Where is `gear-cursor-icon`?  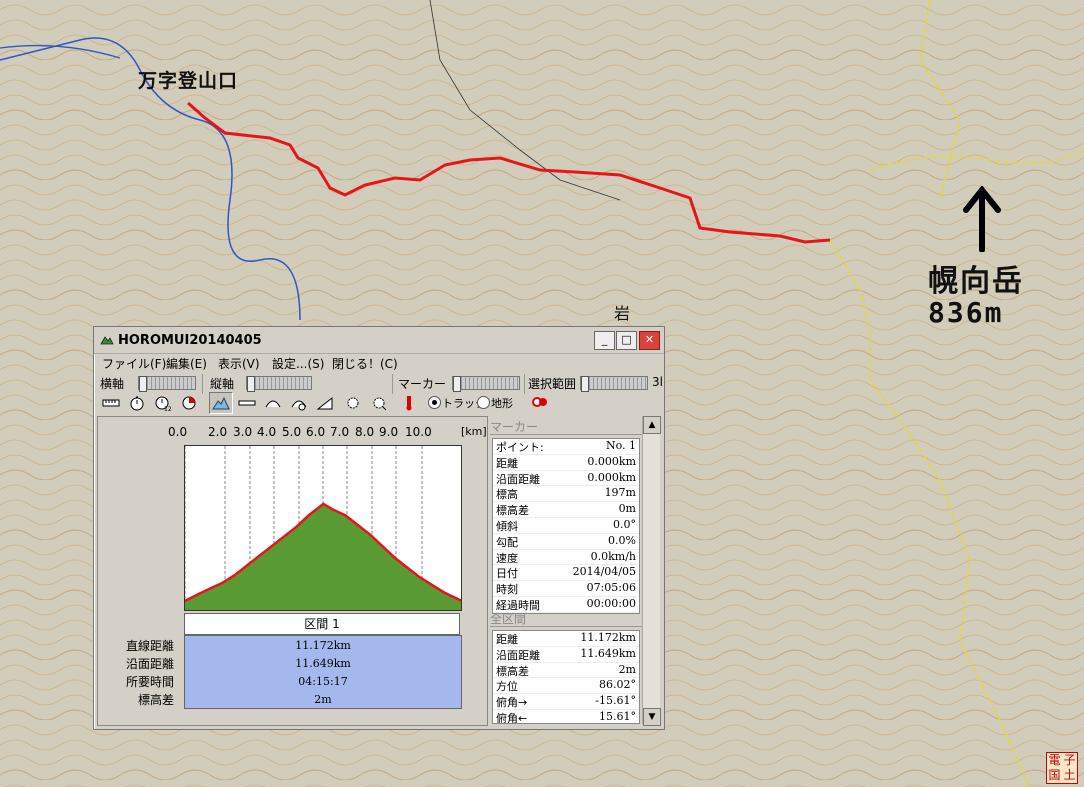
gear-cursor-icon is located at coordinates (353, 403).